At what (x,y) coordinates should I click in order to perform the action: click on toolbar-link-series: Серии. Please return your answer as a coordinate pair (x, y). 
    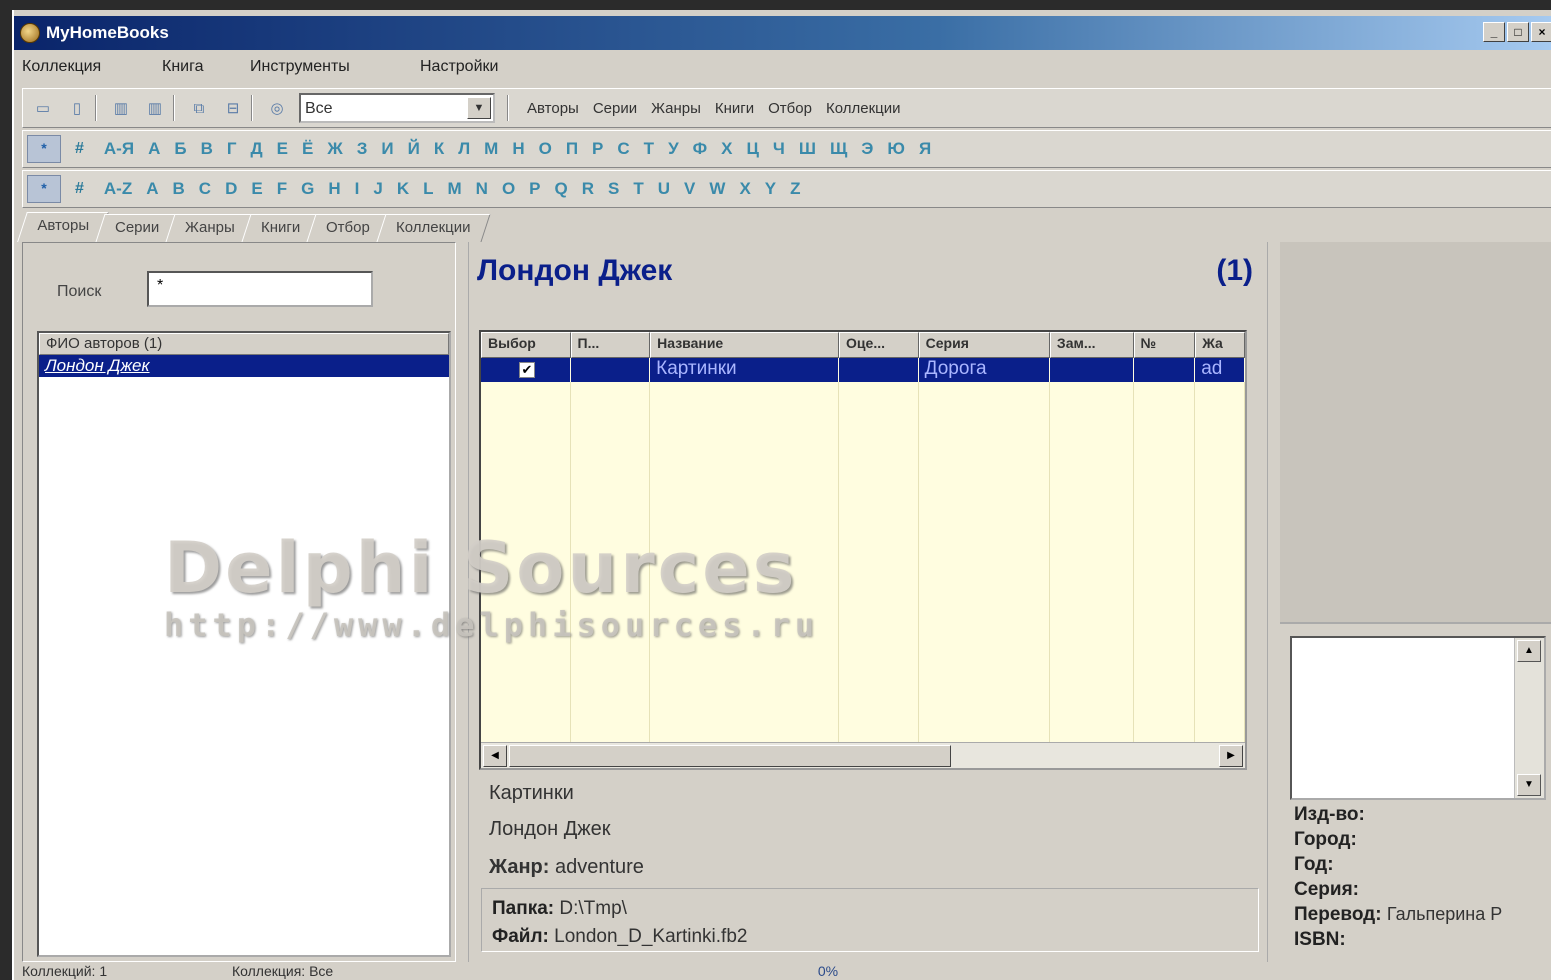
    Looking at the image, I should click on (615, 108).